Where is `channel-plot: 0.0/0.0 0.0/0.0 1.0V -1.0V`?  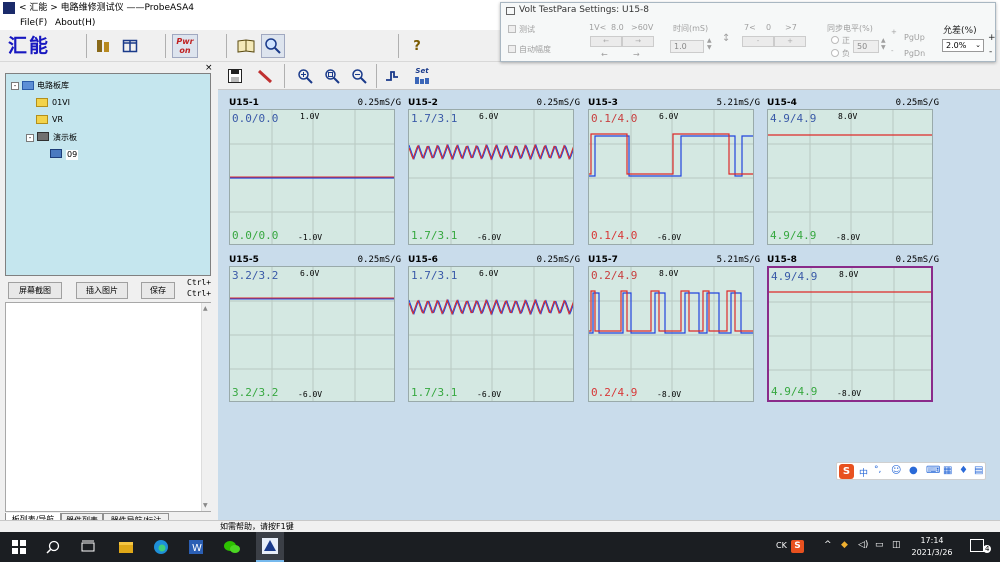 channel-plot: 0.0/0.0 0.0/0.0 1.0V -1.0V is located at coordinates (312, 177).